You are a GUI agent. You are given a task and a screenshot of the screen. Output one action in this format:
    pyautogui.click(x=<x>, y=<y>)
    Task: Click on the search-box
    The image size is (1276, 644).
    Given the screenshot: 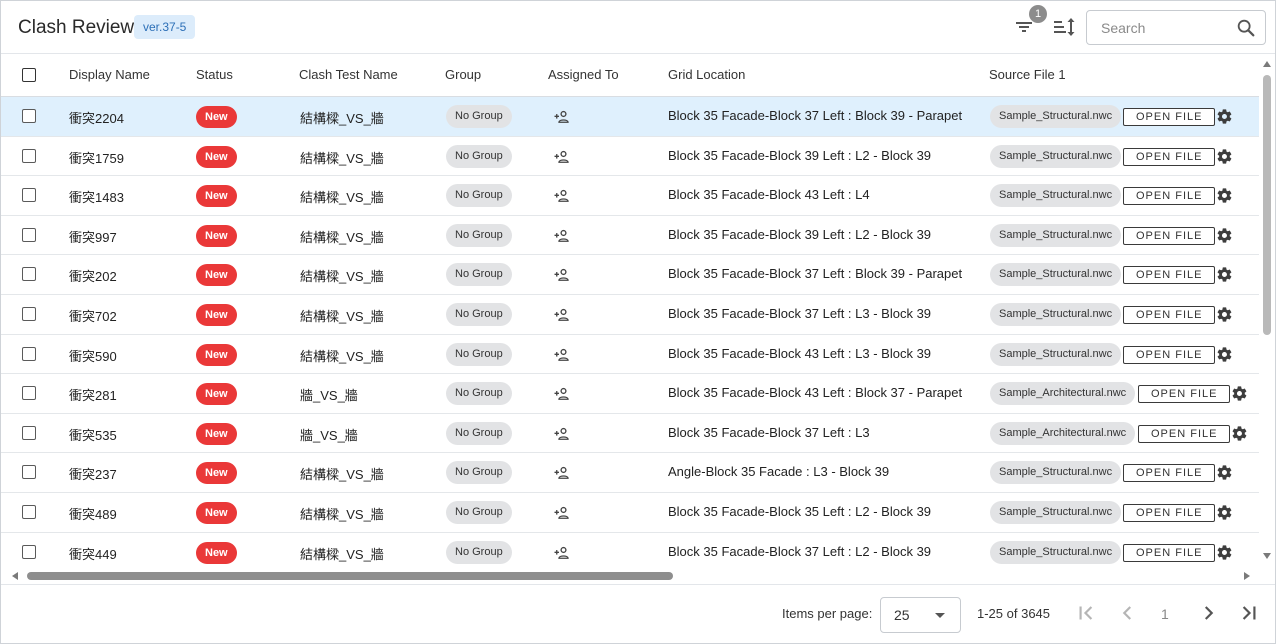 What is the action you would take?
    pyautogui.click(x=1176, y=27)
    